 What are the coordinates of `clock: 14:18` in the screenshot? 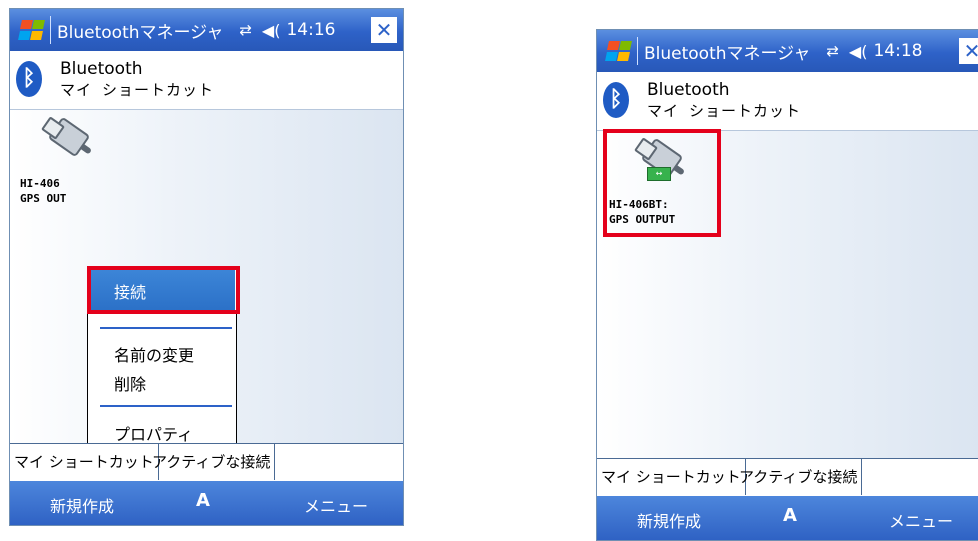 It's located at (897, 51).